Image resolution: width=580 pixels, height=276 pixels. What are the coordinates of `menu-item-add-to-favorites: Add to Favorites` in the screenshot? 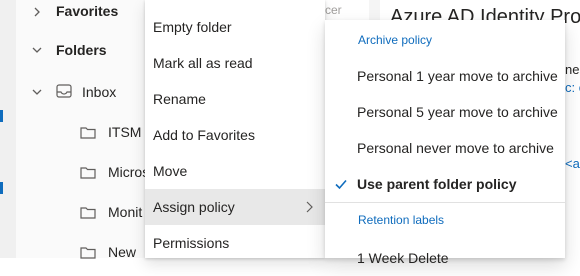 It's located at (235, 135).